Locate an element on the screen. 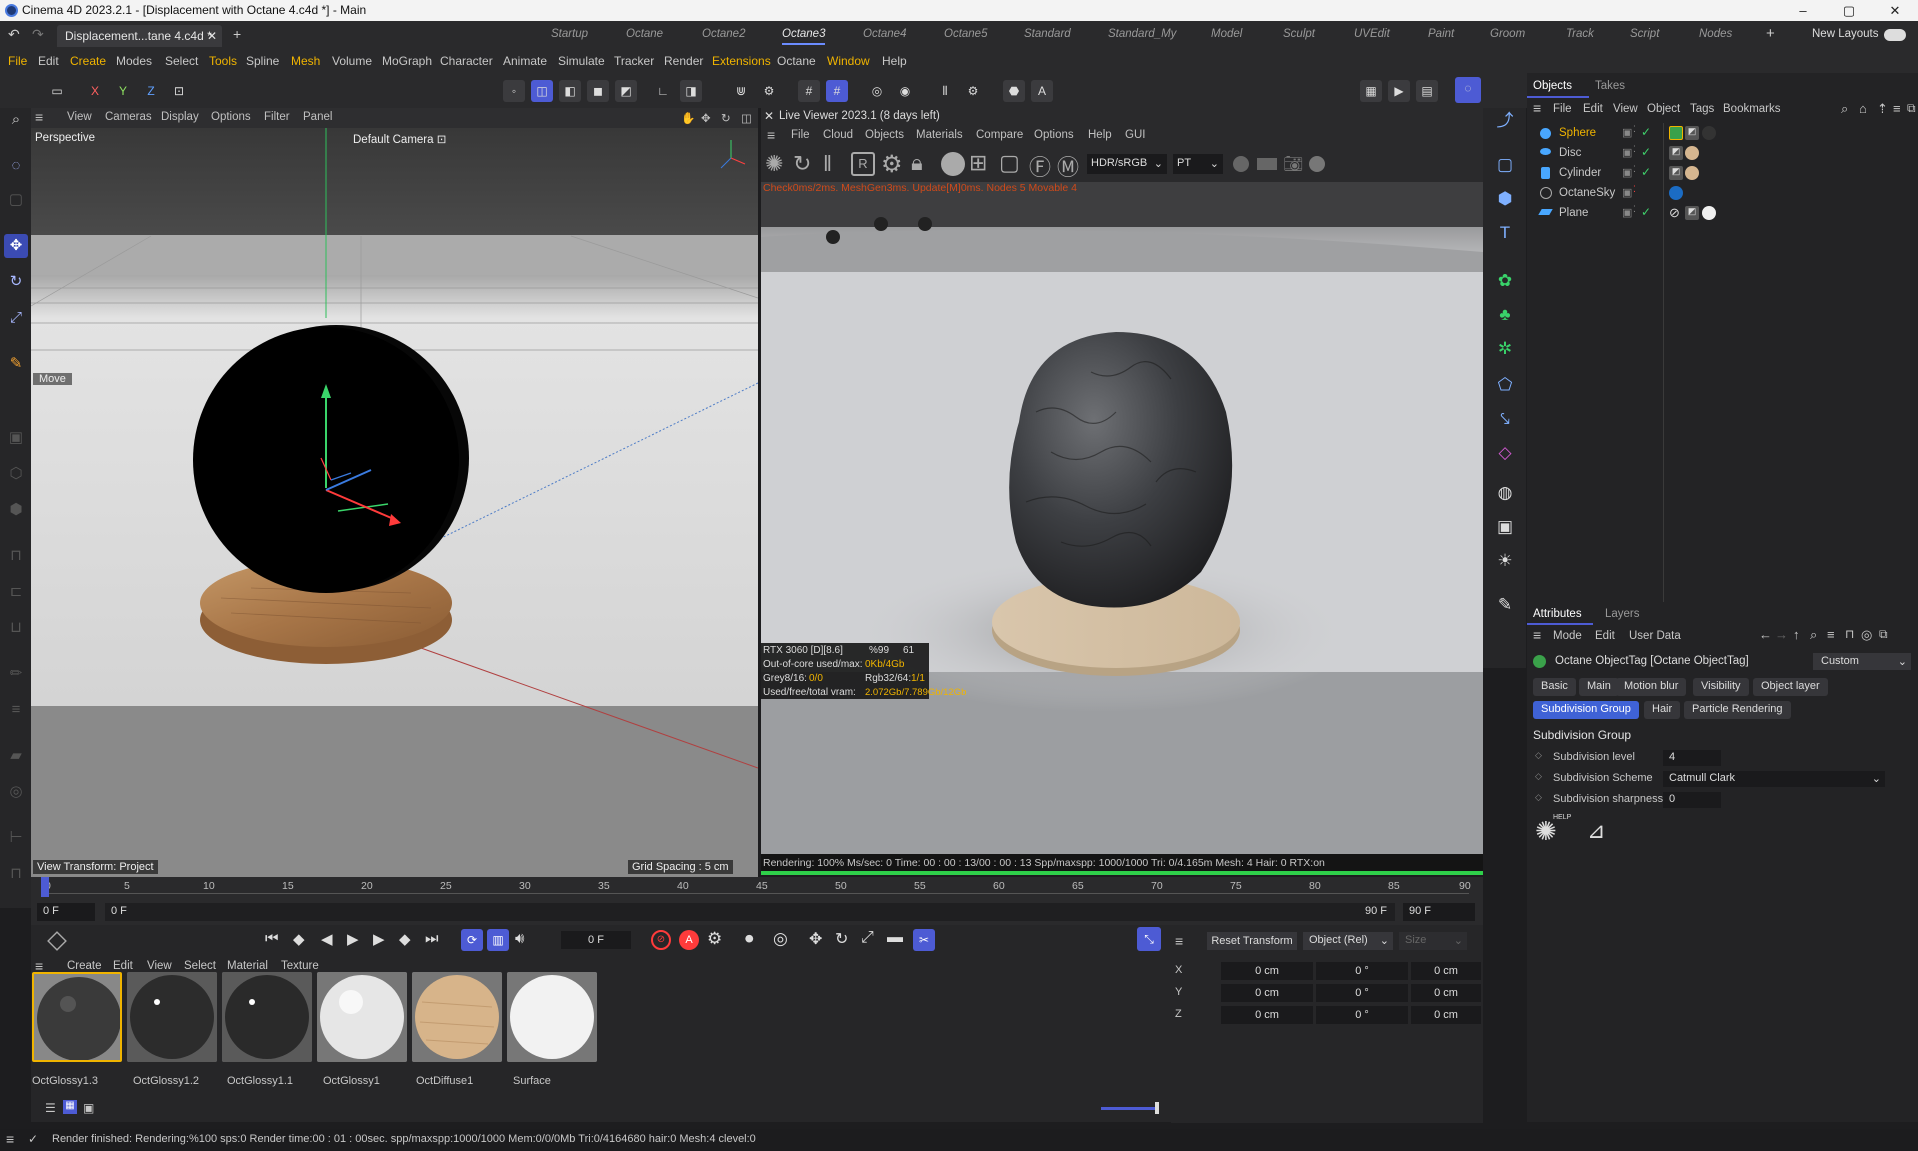  lv-menu-file: File is located at coordinates (800, 135).